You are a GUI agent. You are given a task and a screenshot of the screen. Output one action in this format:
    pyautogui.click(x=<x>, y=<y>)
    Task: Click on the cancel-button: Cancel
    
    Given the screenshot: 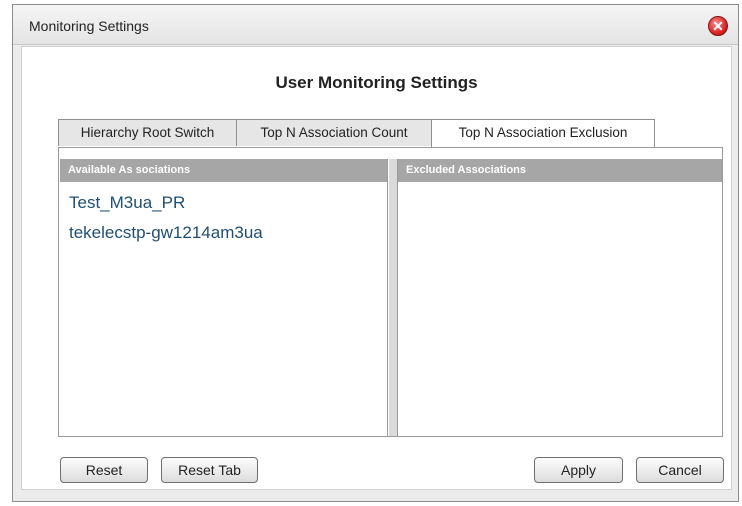 What is the action you would take?
    pyautogui.click(x=680, y=470)
    